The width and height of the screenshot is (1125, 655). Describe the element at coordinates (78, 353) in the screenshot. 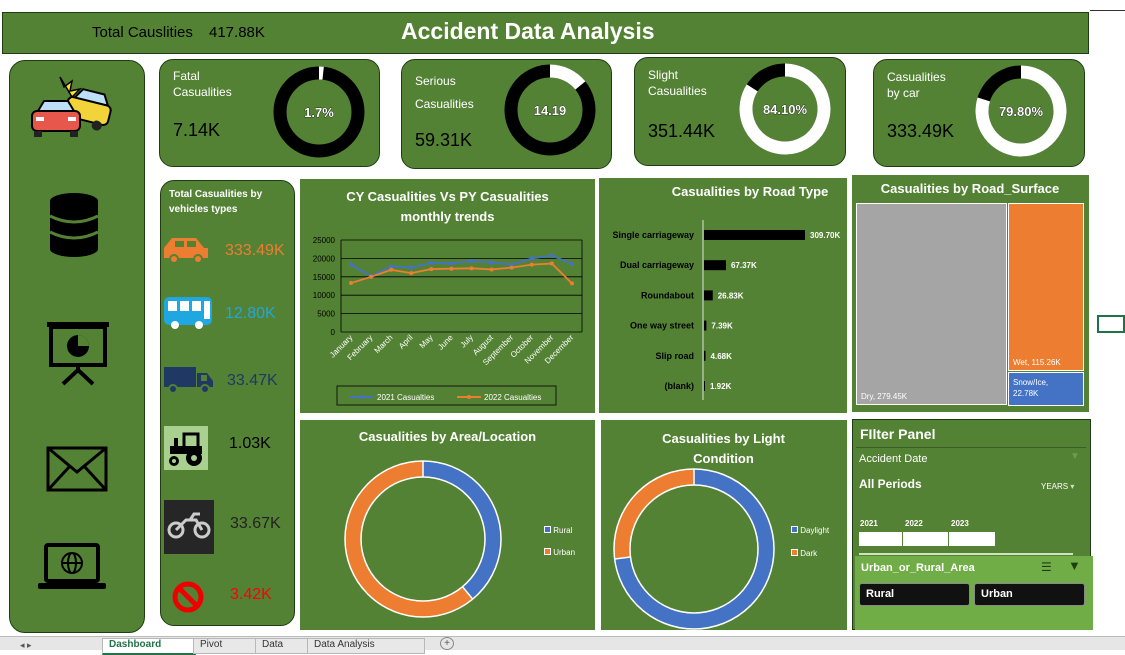

I see `presentation-icon` at that location.